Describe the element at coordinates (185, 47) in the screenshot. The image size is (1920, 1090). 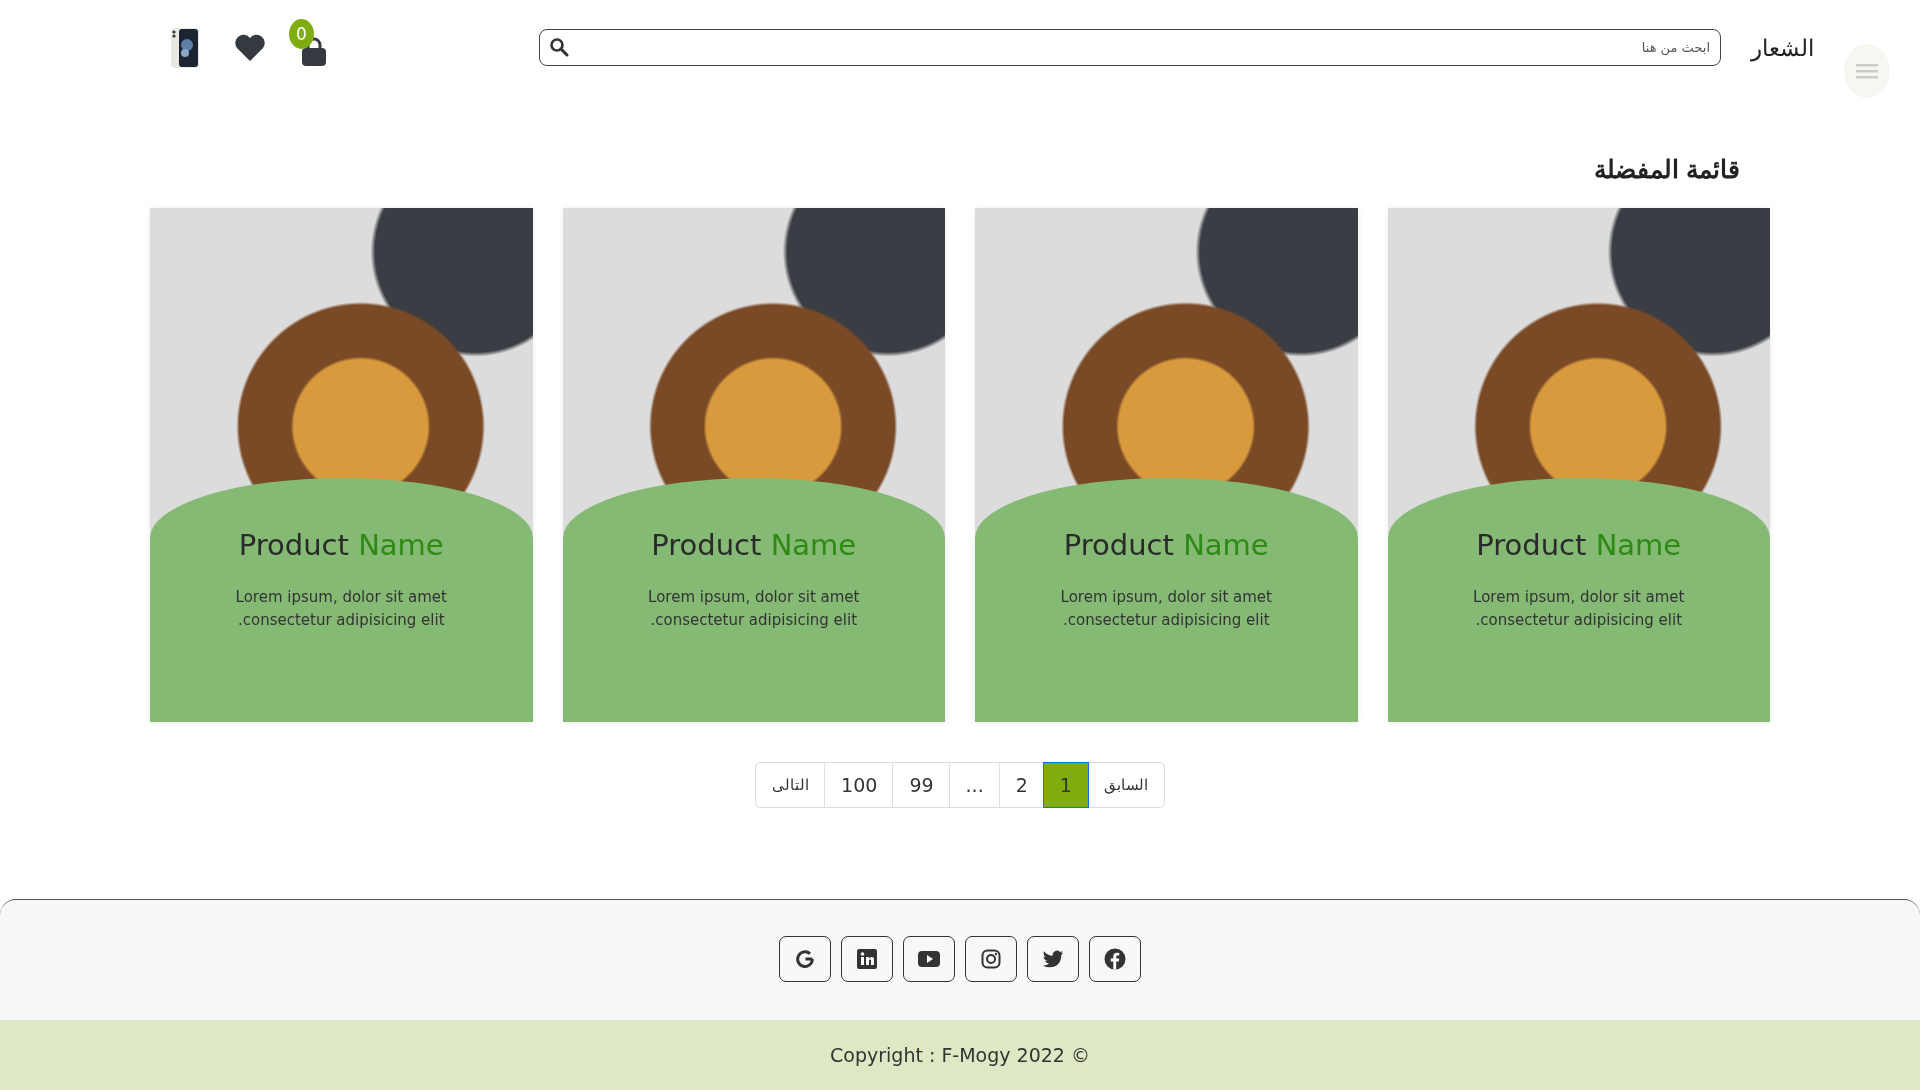
I see `phone-button` at that location.